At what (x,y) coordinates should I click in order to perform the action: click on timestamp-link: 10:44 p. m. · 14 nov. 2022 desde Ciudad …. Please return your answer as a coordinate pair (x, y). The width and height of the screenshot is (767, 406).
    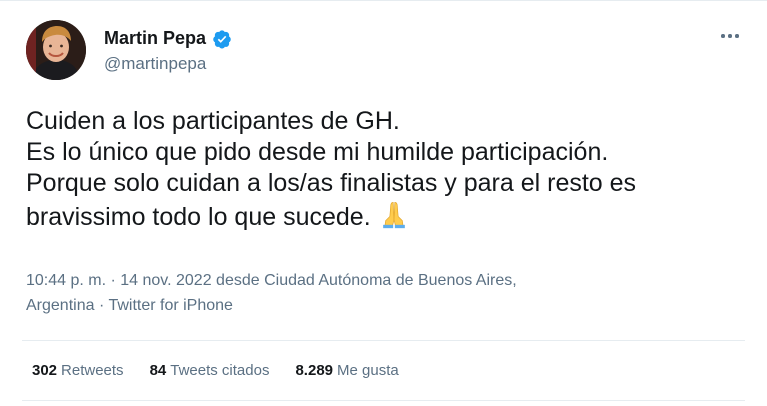
    Looking at the image, I should click on (271, 280).